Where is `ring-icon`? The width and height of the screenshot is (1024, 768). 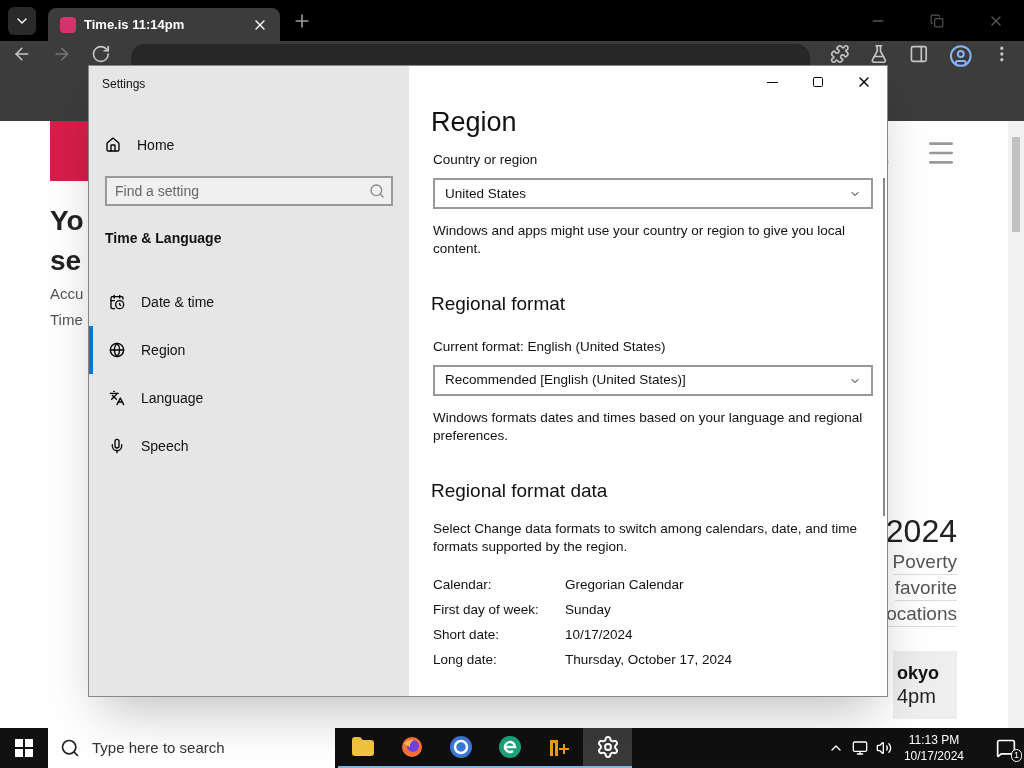 ring-icon is located at coordinates (460, 747).